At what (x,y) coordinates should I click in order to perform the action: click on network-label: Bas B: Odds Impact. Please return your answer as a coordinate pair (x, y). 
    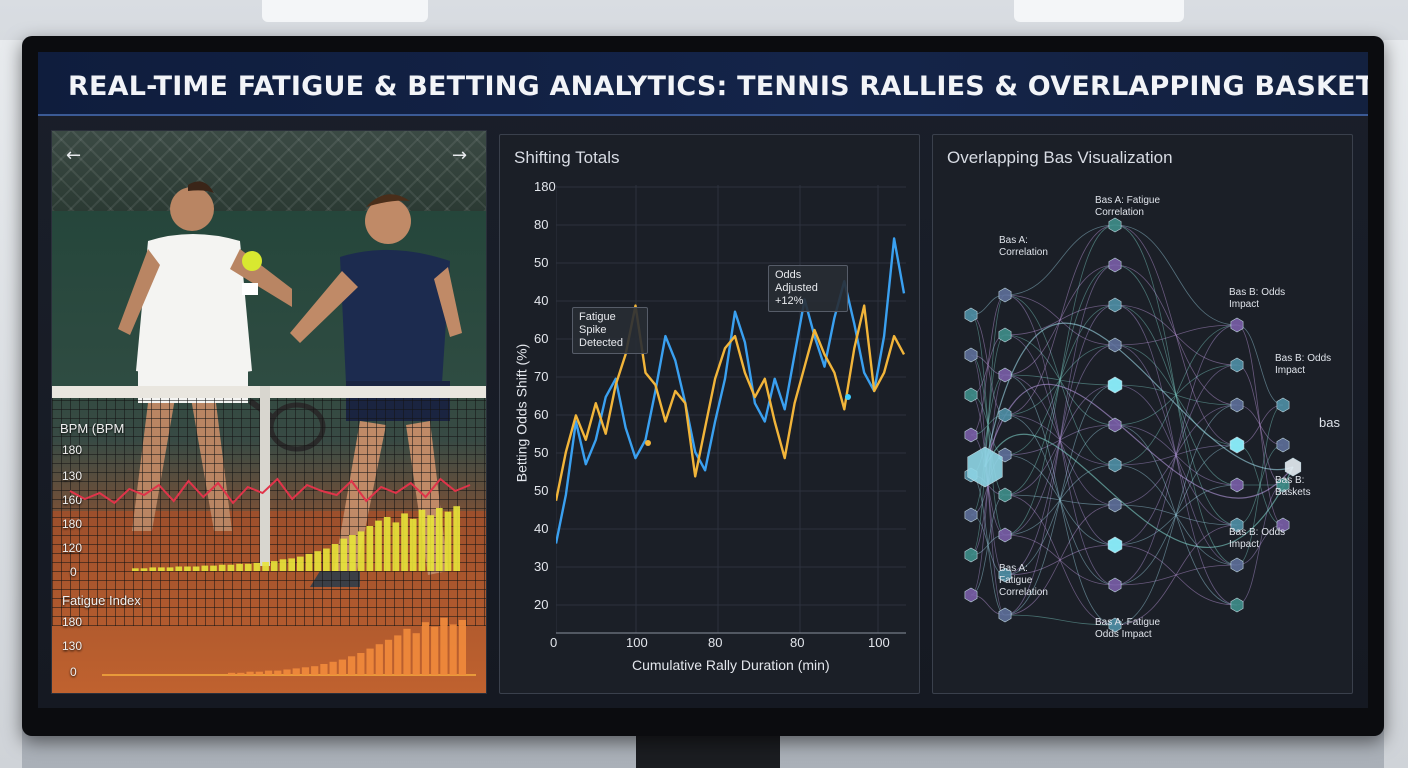
    Looking at the image, I should click on (1257, 298).